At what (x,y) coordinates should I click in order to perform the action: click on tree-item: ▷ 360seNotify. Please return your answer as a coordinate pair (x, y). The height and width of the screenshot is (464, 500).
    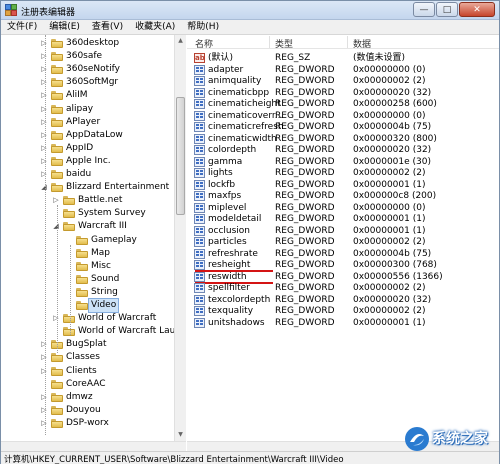
    Looking at the image, I should click on (87, 69).